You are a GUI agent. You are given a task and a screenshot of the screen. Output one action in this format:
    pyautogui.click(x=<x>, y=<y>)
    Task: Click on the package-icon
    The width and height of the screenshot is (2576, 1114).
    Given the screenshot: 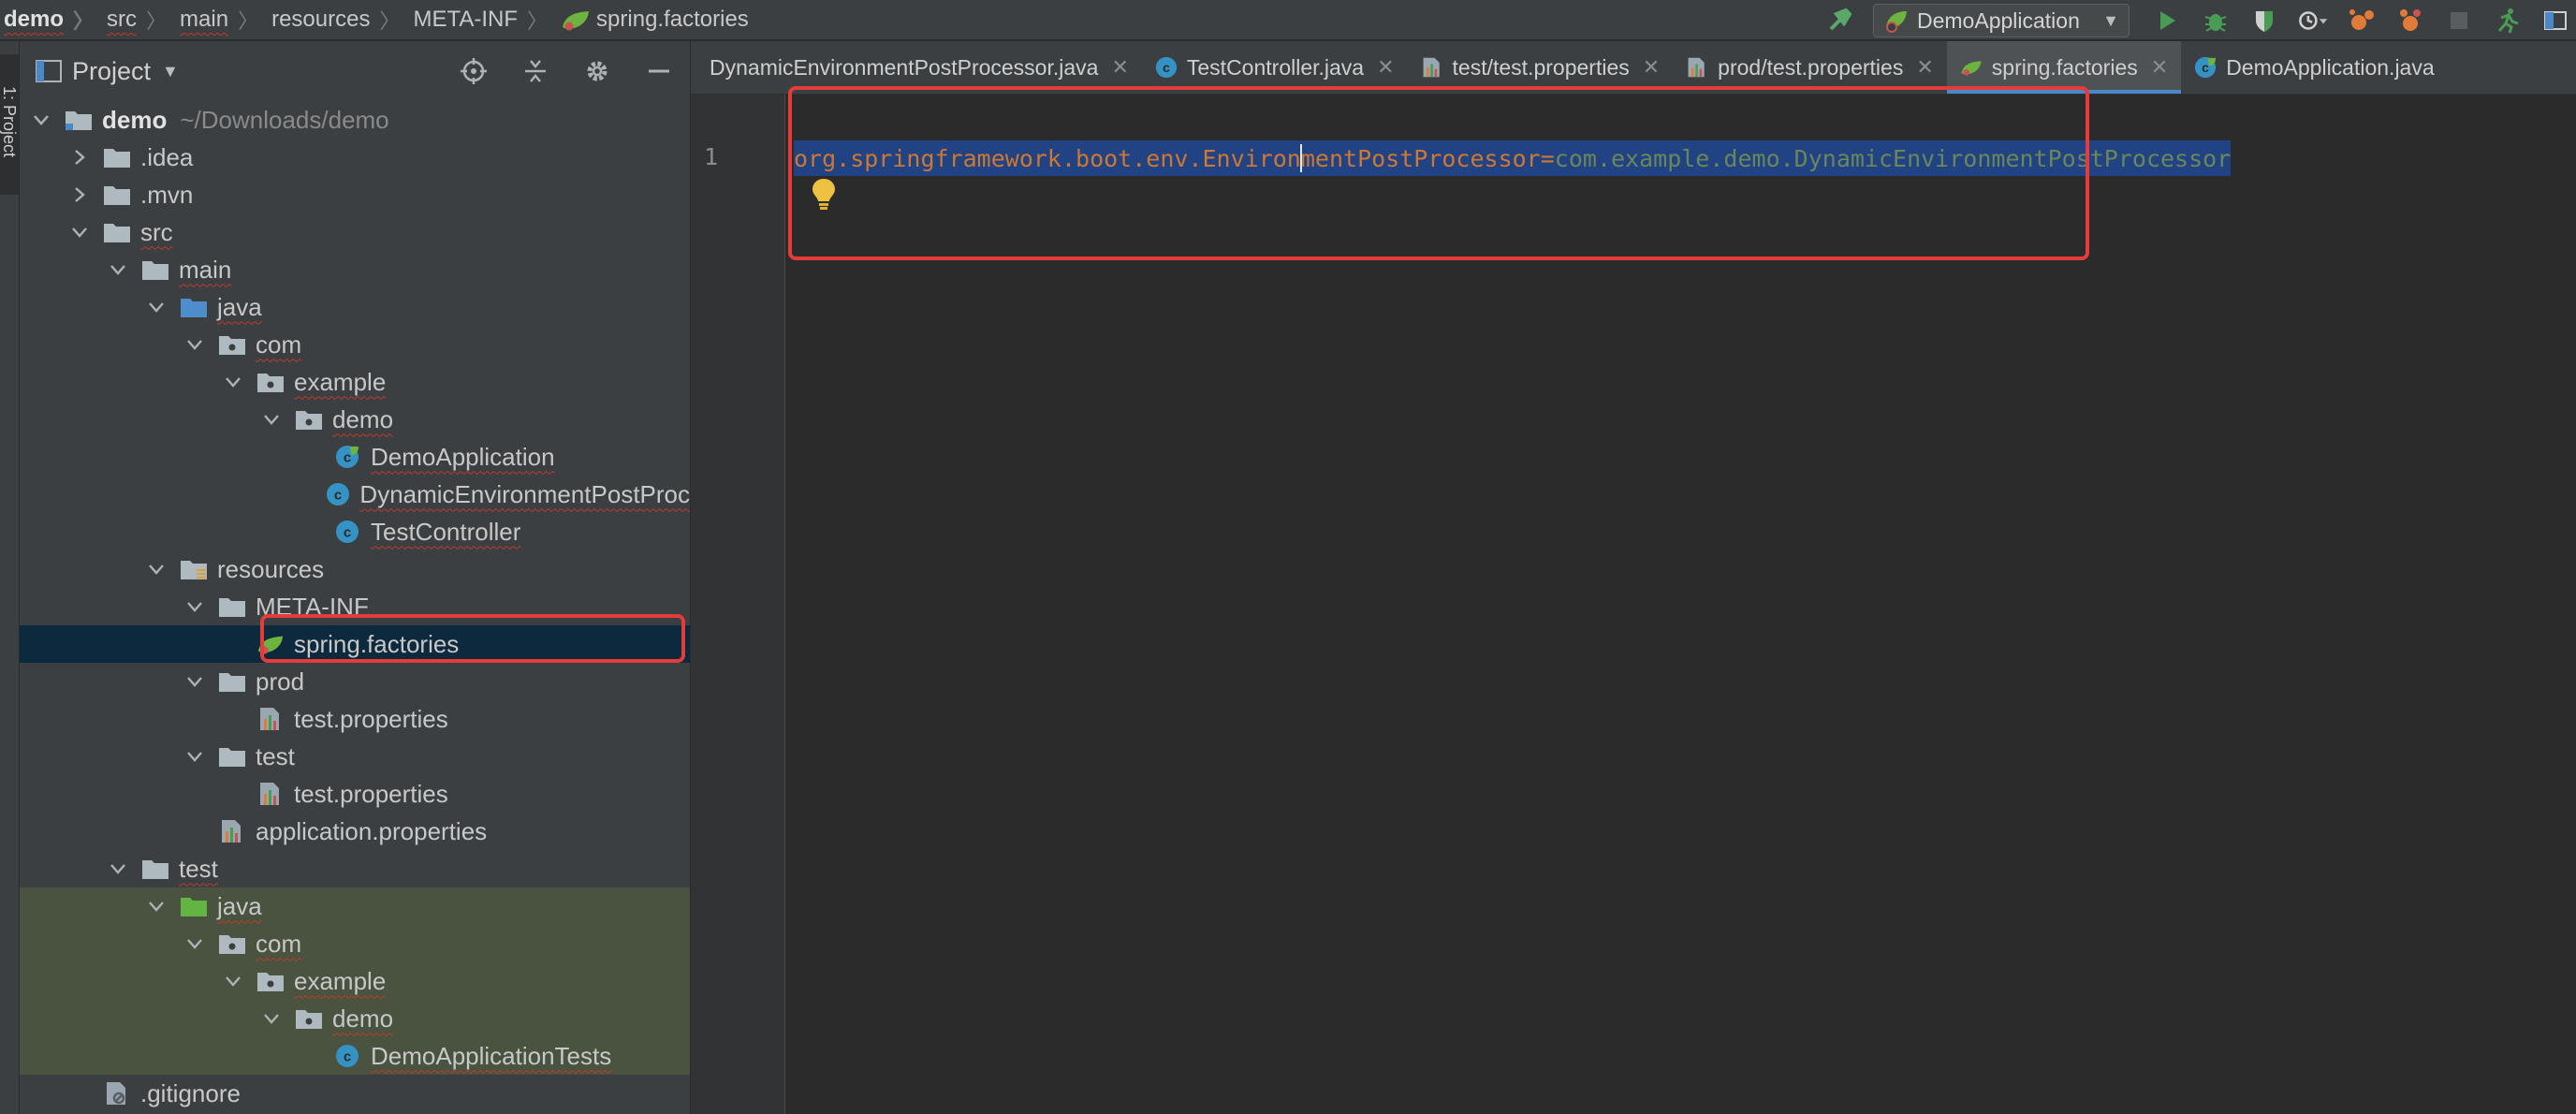 What is the action you would take?
    pyautogui.click(x=270, y=981)
    